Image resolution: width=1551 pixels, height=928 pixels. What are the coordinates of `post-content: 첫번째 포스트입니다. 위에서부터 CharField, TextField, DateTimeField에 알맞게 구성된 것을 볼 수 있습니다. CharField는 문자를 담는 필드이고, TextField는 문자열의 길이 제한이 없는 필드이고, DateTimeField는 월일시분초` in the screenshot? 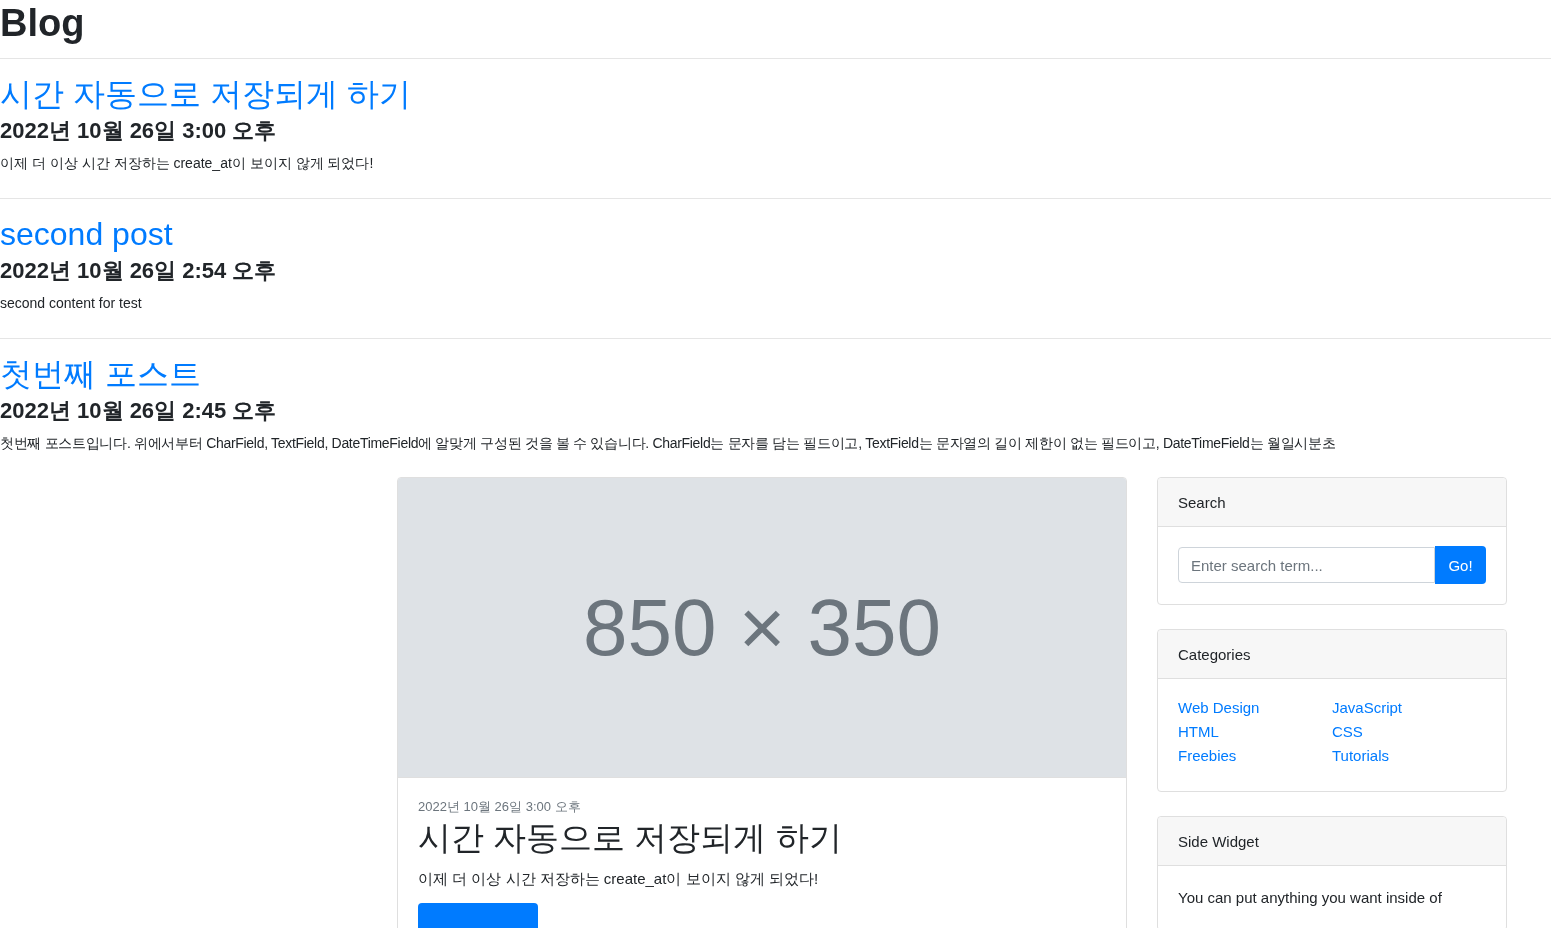 It's located at (668, 443).